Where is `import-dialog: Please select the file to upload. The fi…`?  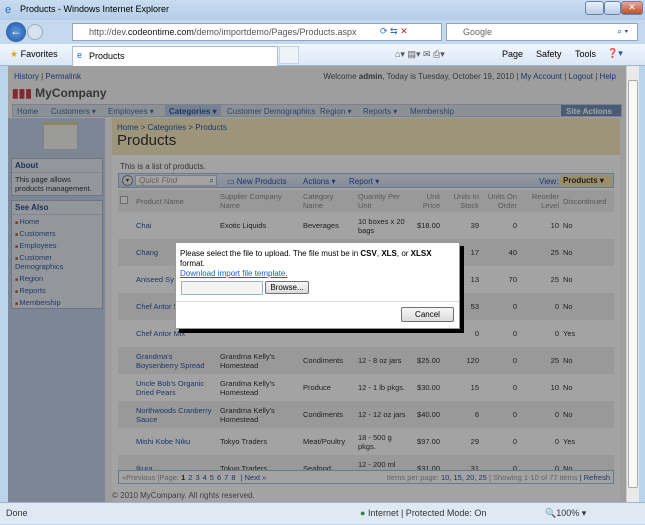
import-dialog: Please select the file to upload. The fi… is located at coordinates (317, 285).